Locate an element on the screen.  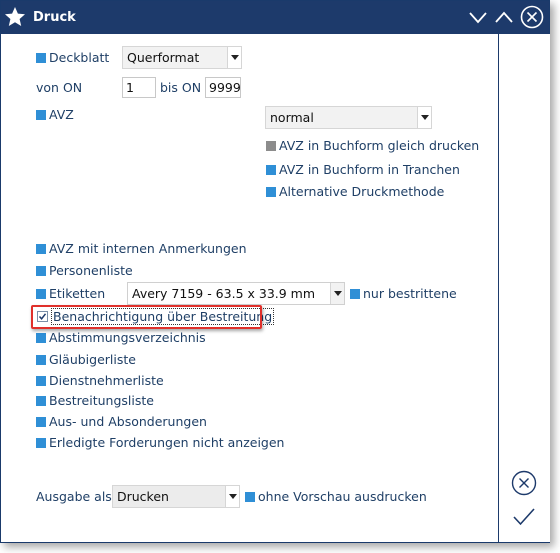
deckblatt-row: Deckblatt is located at coordinates (72, 57).